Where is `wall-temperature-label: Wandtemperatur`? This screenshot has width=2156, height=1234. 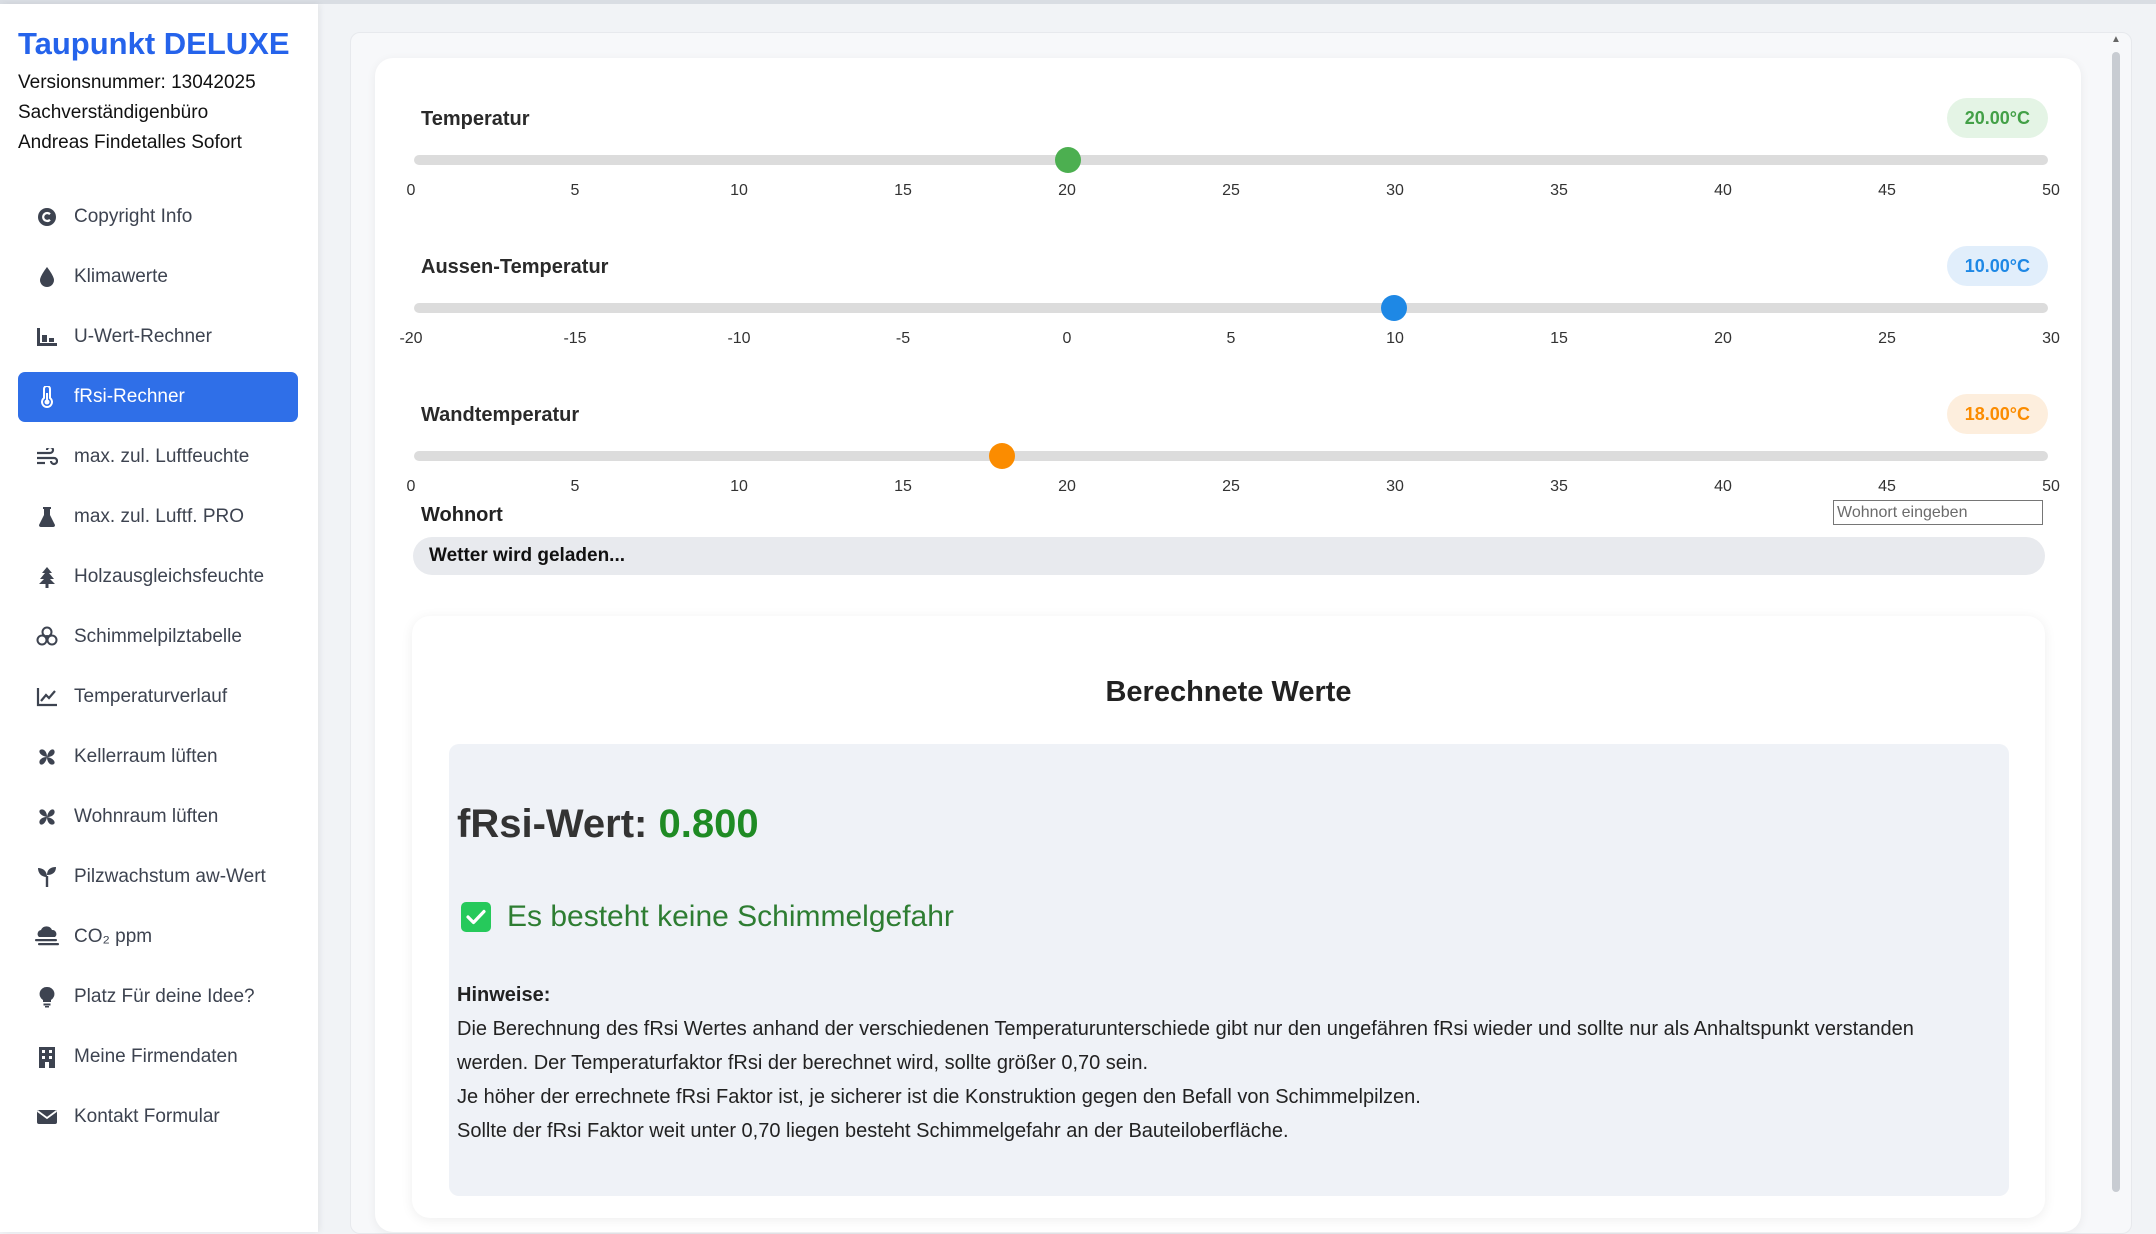 wall-temperature-label: Wandtemperatur is located at coordinates (500, 415).